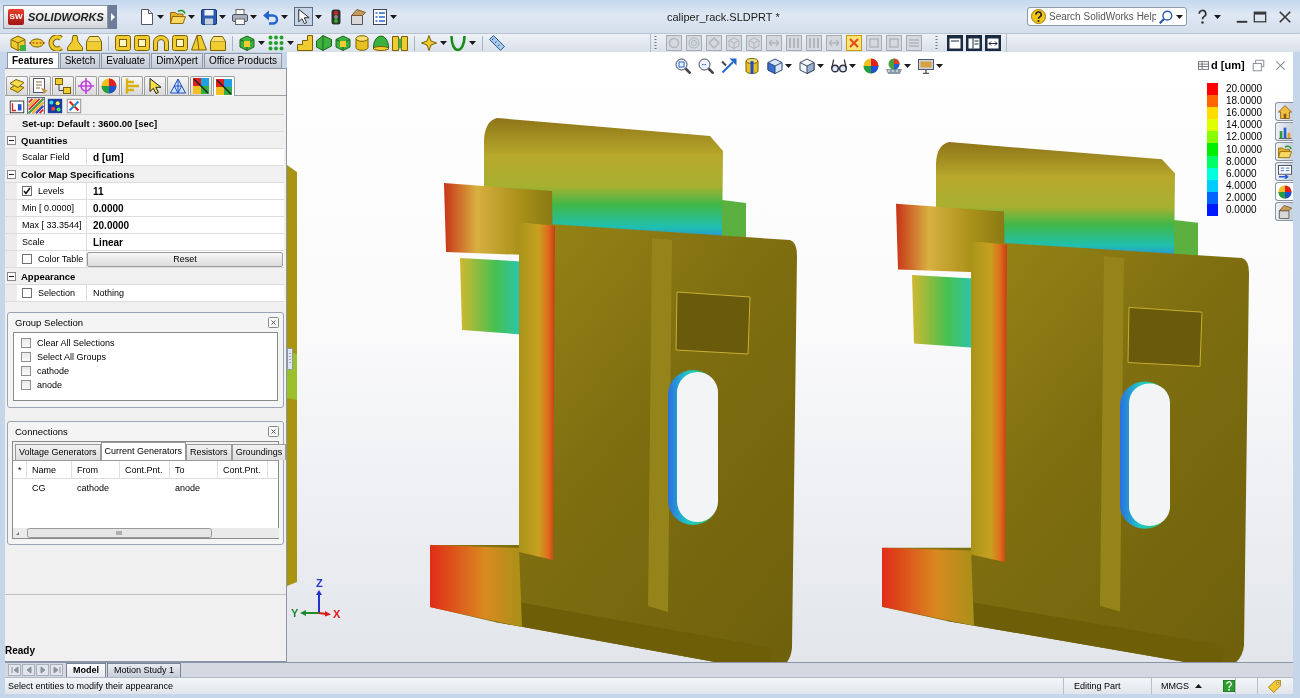 The height and width of the screenshot is (698, 1300). Describe the element at coordinates (143, 451) in the screenshot. I see `connection-tab: Current Generators` at that location.